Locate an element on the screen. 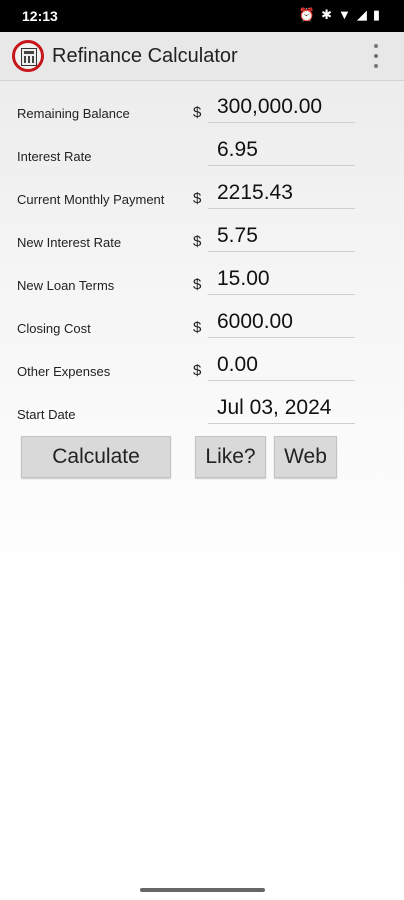  label-remaining-balance: Remaining Balance is located at coordinates (73, 113).